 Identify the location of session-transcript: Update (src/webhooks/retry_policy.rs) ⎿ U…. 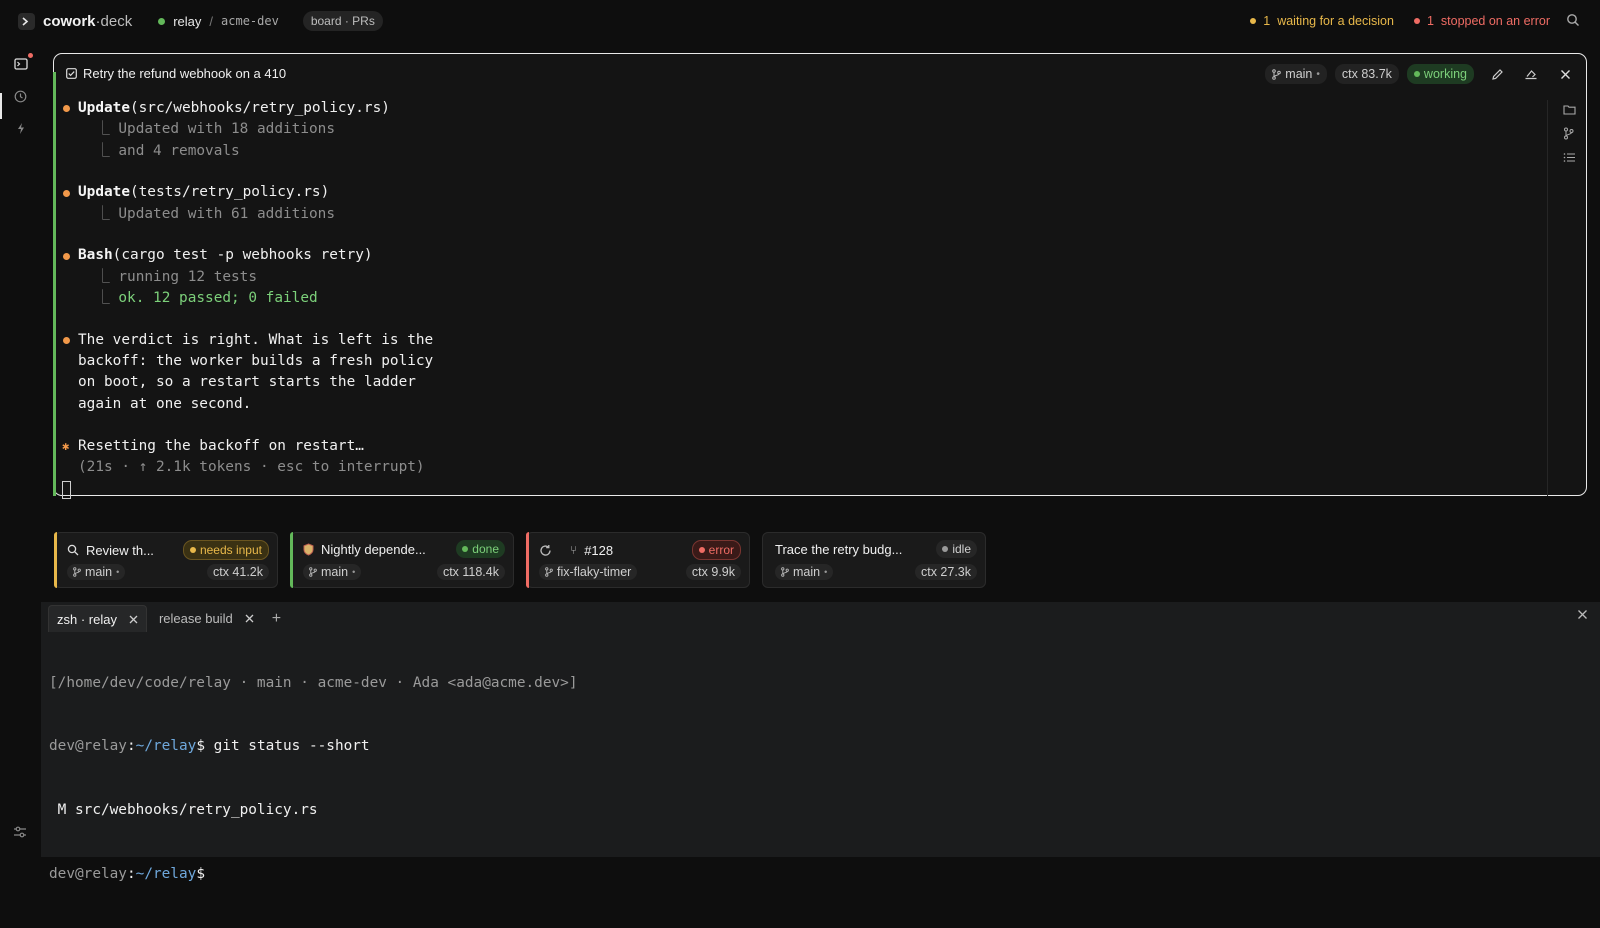
(248, 299).